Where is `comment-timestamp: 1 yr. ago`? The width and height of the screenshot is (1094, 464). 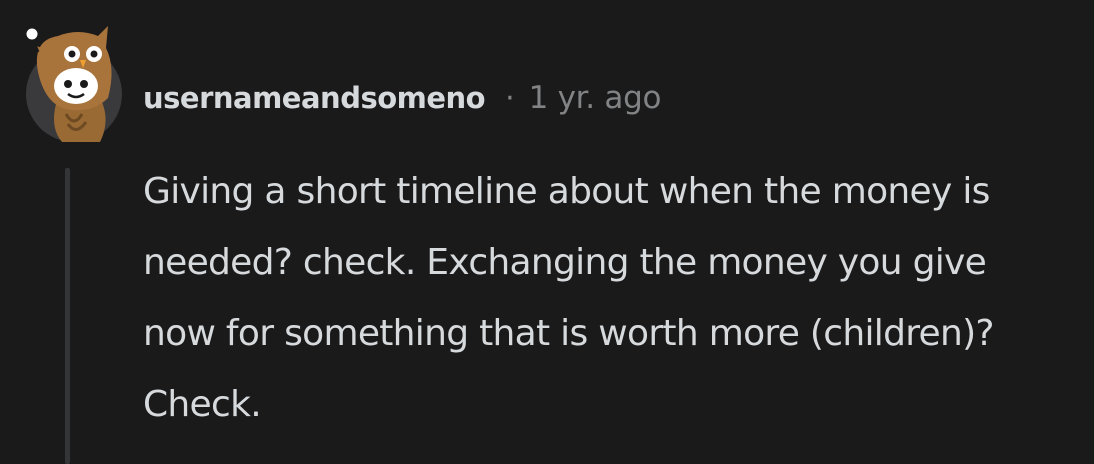 comment-timestamp: 1 yr. ago is located at coordinates (595, 98).